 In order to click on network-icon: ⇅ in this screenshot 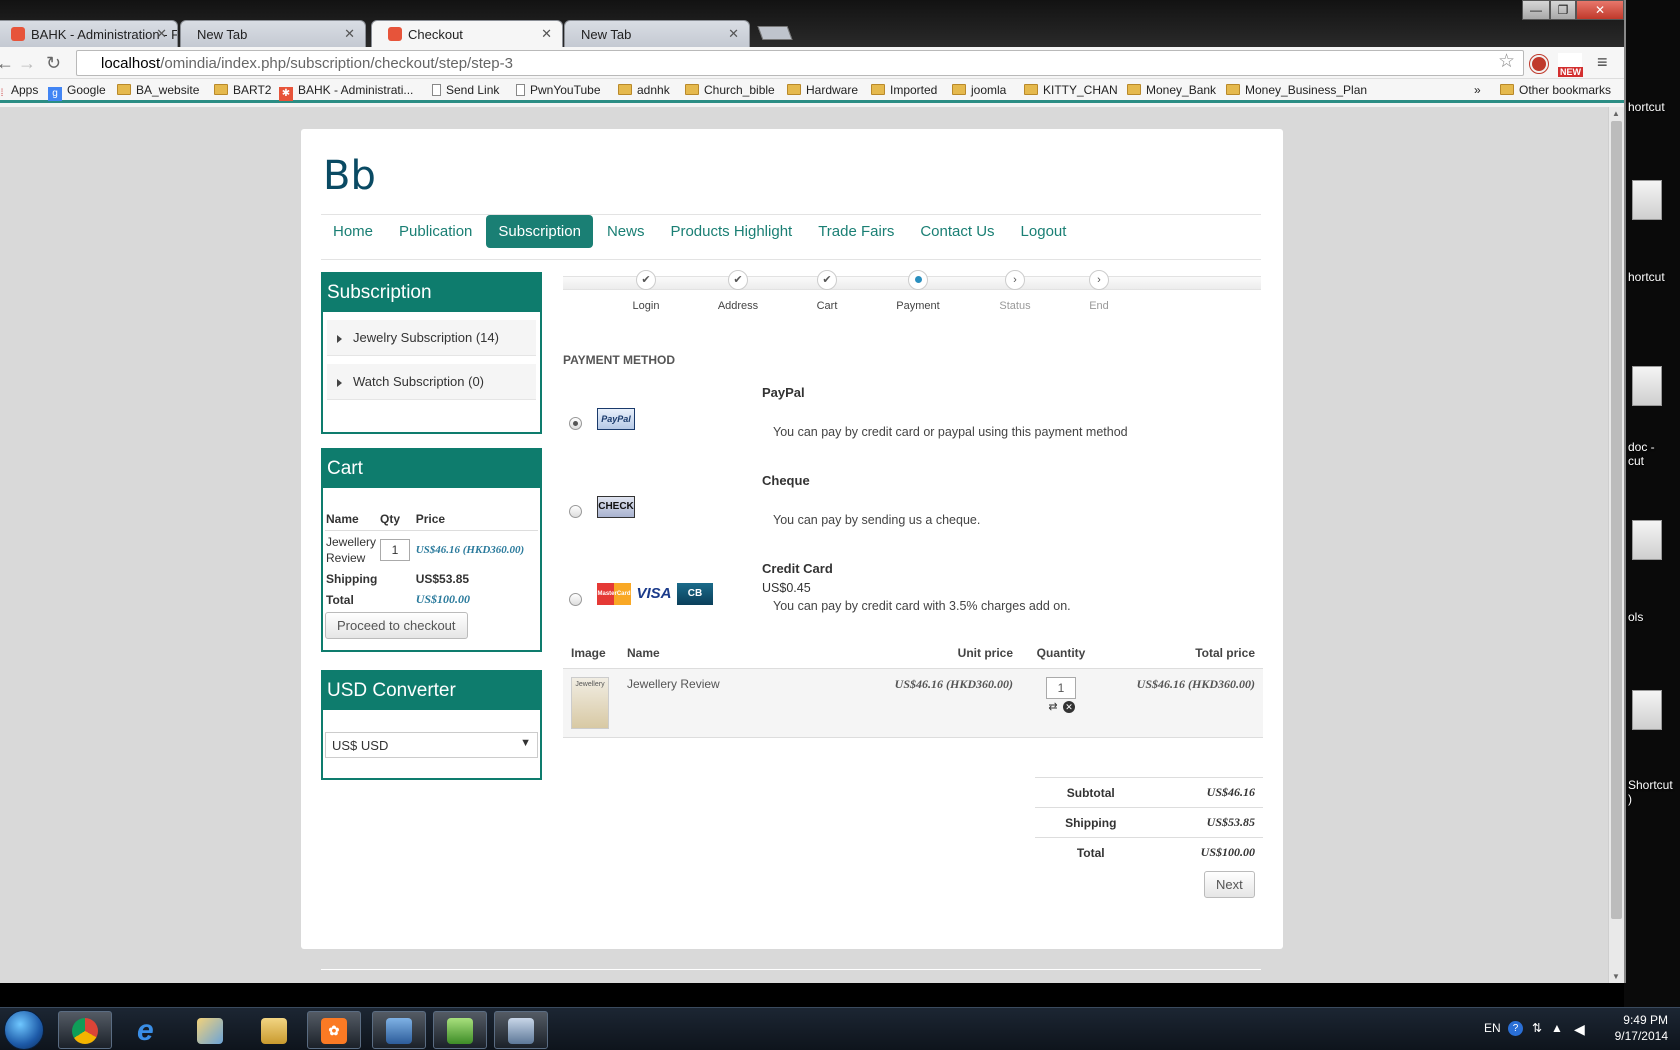, I will do `click(1537, 1028)`.